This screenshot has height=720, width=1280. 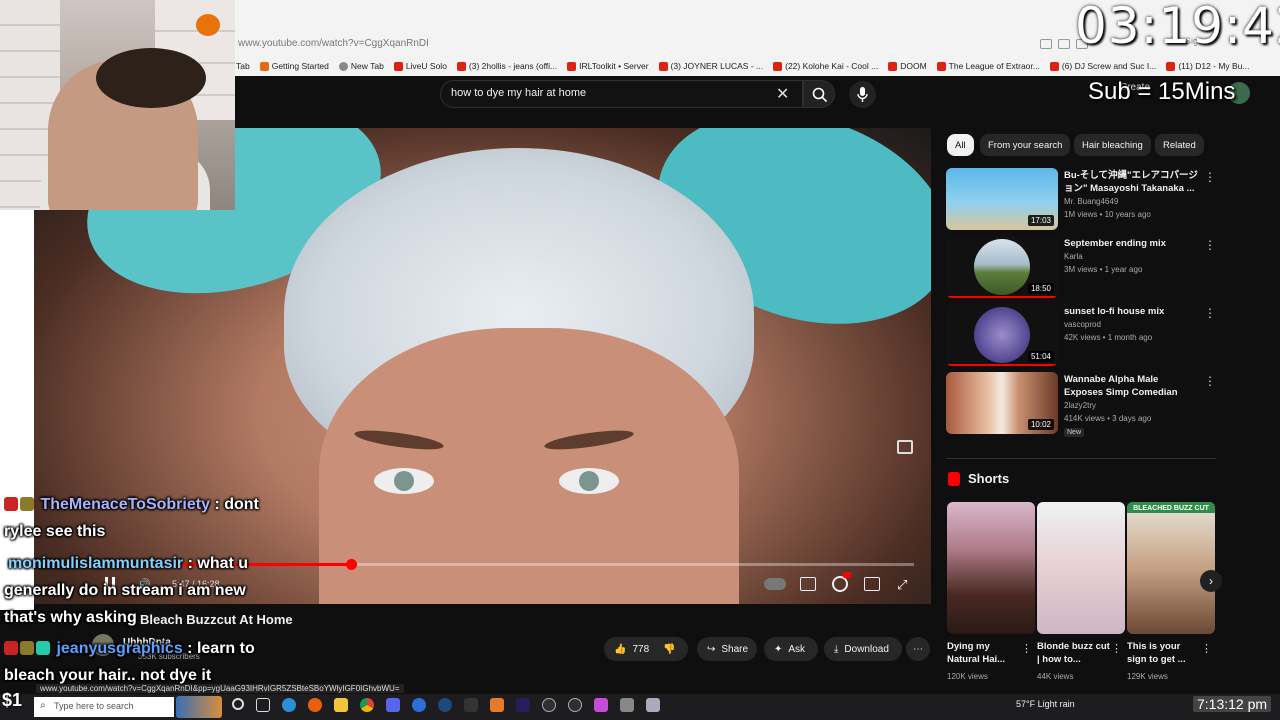 I want to click on bookmark-item: LiveU Solo, so click(x=420, y=66).